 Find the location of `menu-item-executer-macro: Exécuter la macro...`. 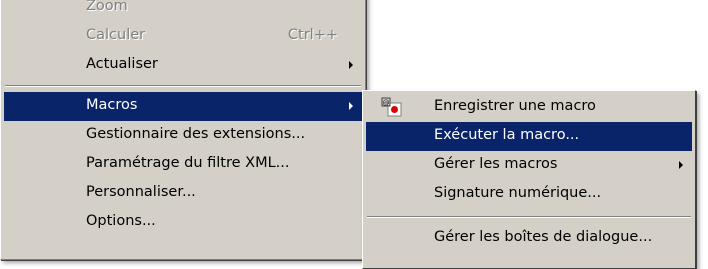

menu-item-executer-macro: Exécuter la macro... is located at coordinates (529, 136).